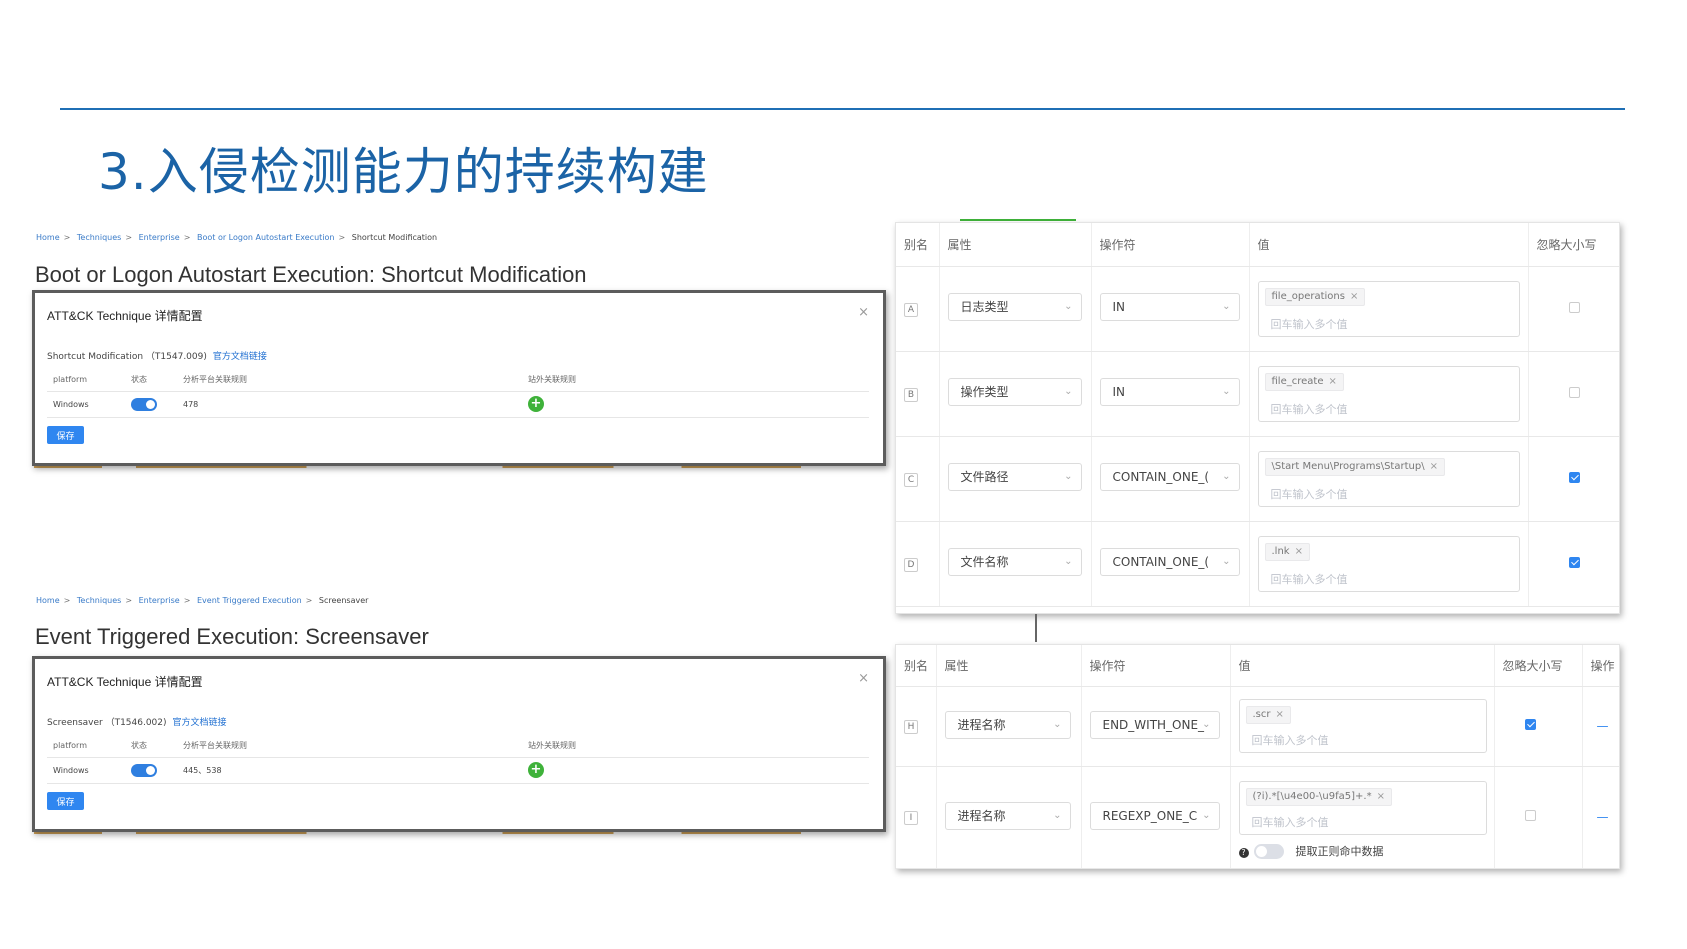  Describe the element at coordinates (1362, 726) in the screenshot. I see `value-tag-input: .scr × 回车输入多个值` at that location.